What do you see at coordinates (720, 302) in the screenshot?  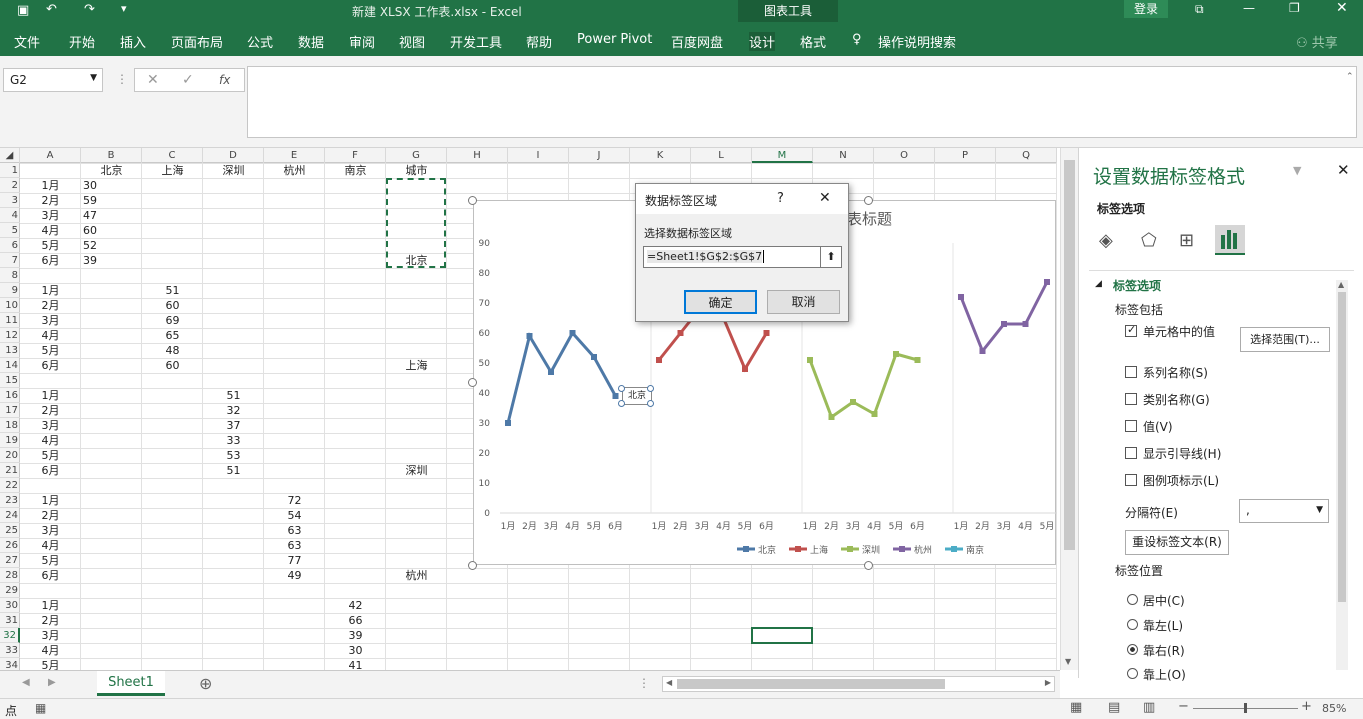 I see `ok-button: 确定` at bounding box center [720, 302].